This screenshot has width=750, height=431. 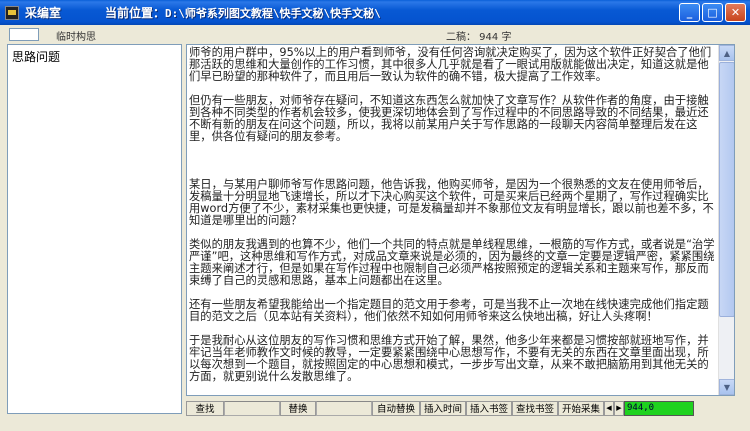 I want to click on find-bookmark-button: 查找书签, so click(x=535, y=408).